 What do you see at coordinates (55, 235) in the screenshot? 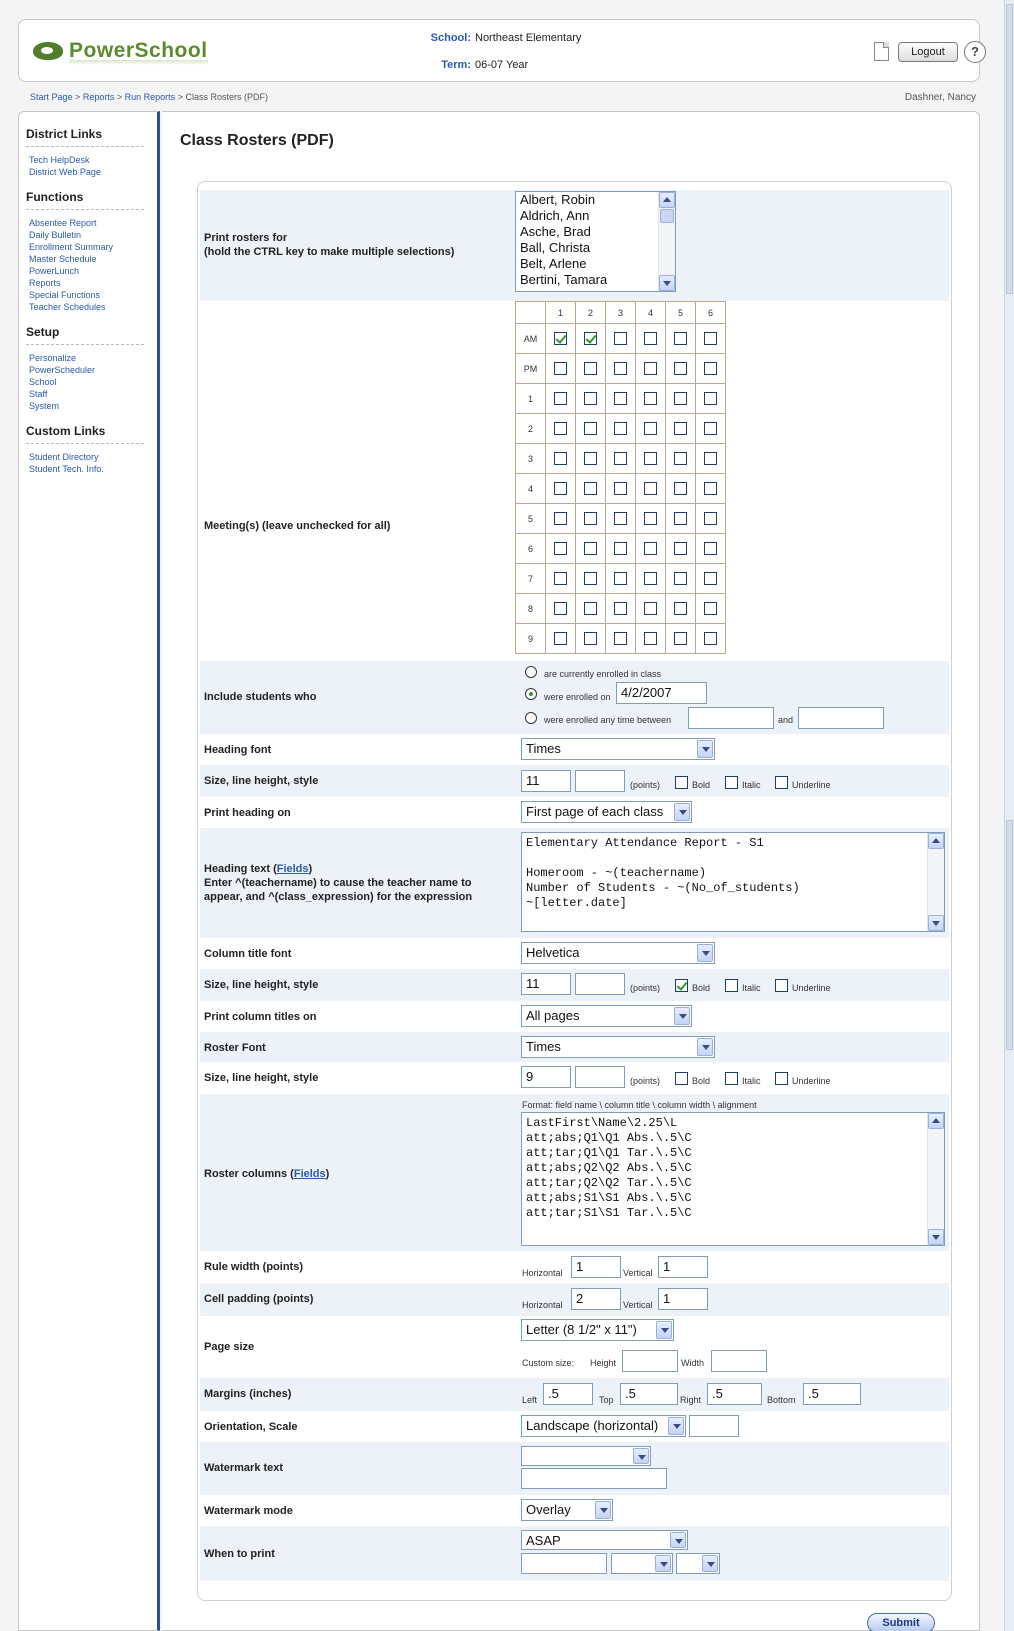
I see `sidebar-item-daily-bulletin: Daily Bulletin` at bounding box center [55, 235].